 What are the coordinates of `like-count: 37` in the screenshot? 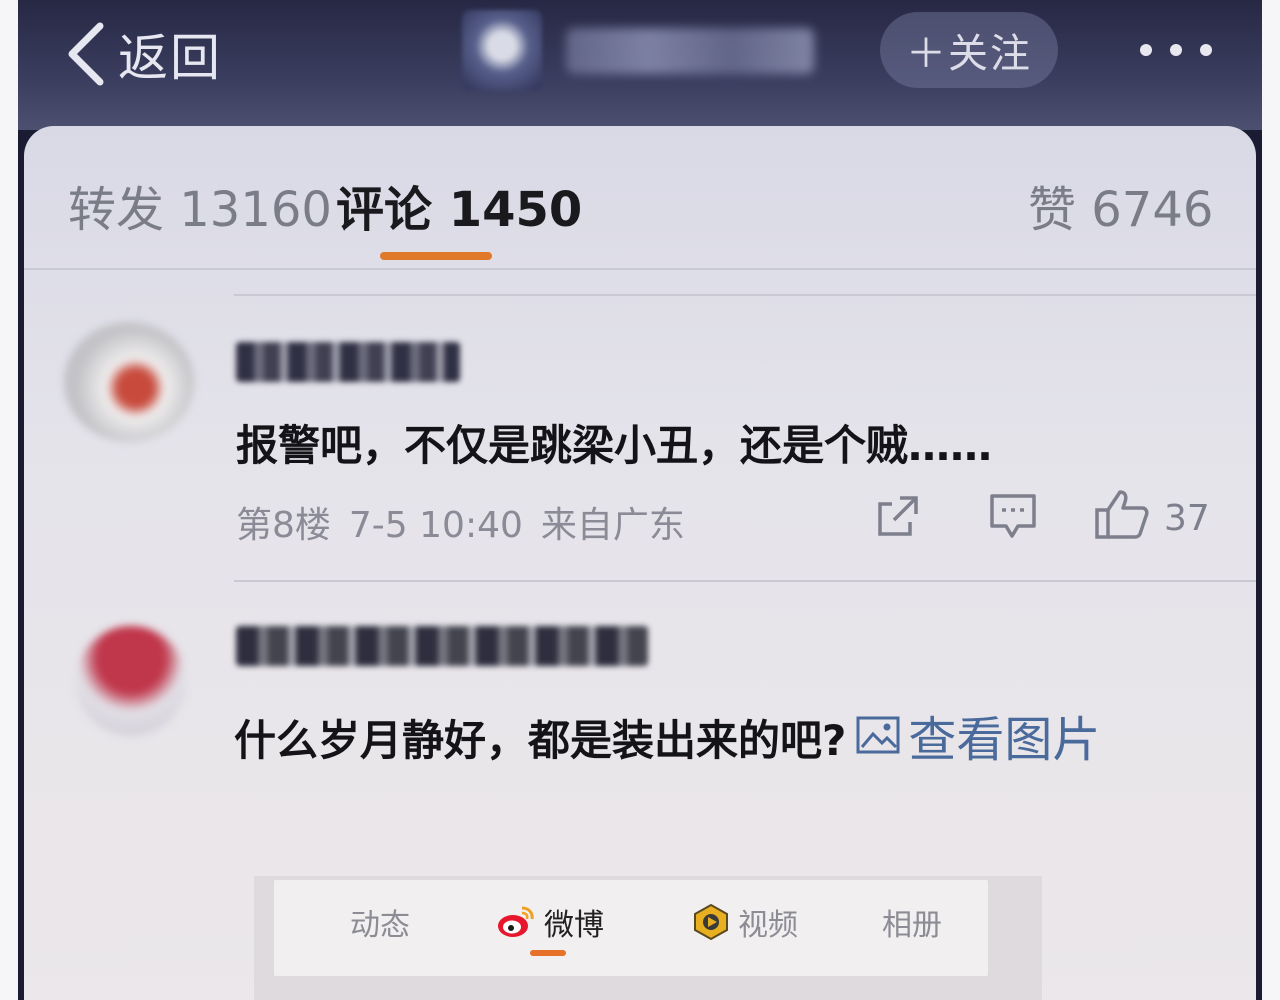 It's located at (1187, 518).